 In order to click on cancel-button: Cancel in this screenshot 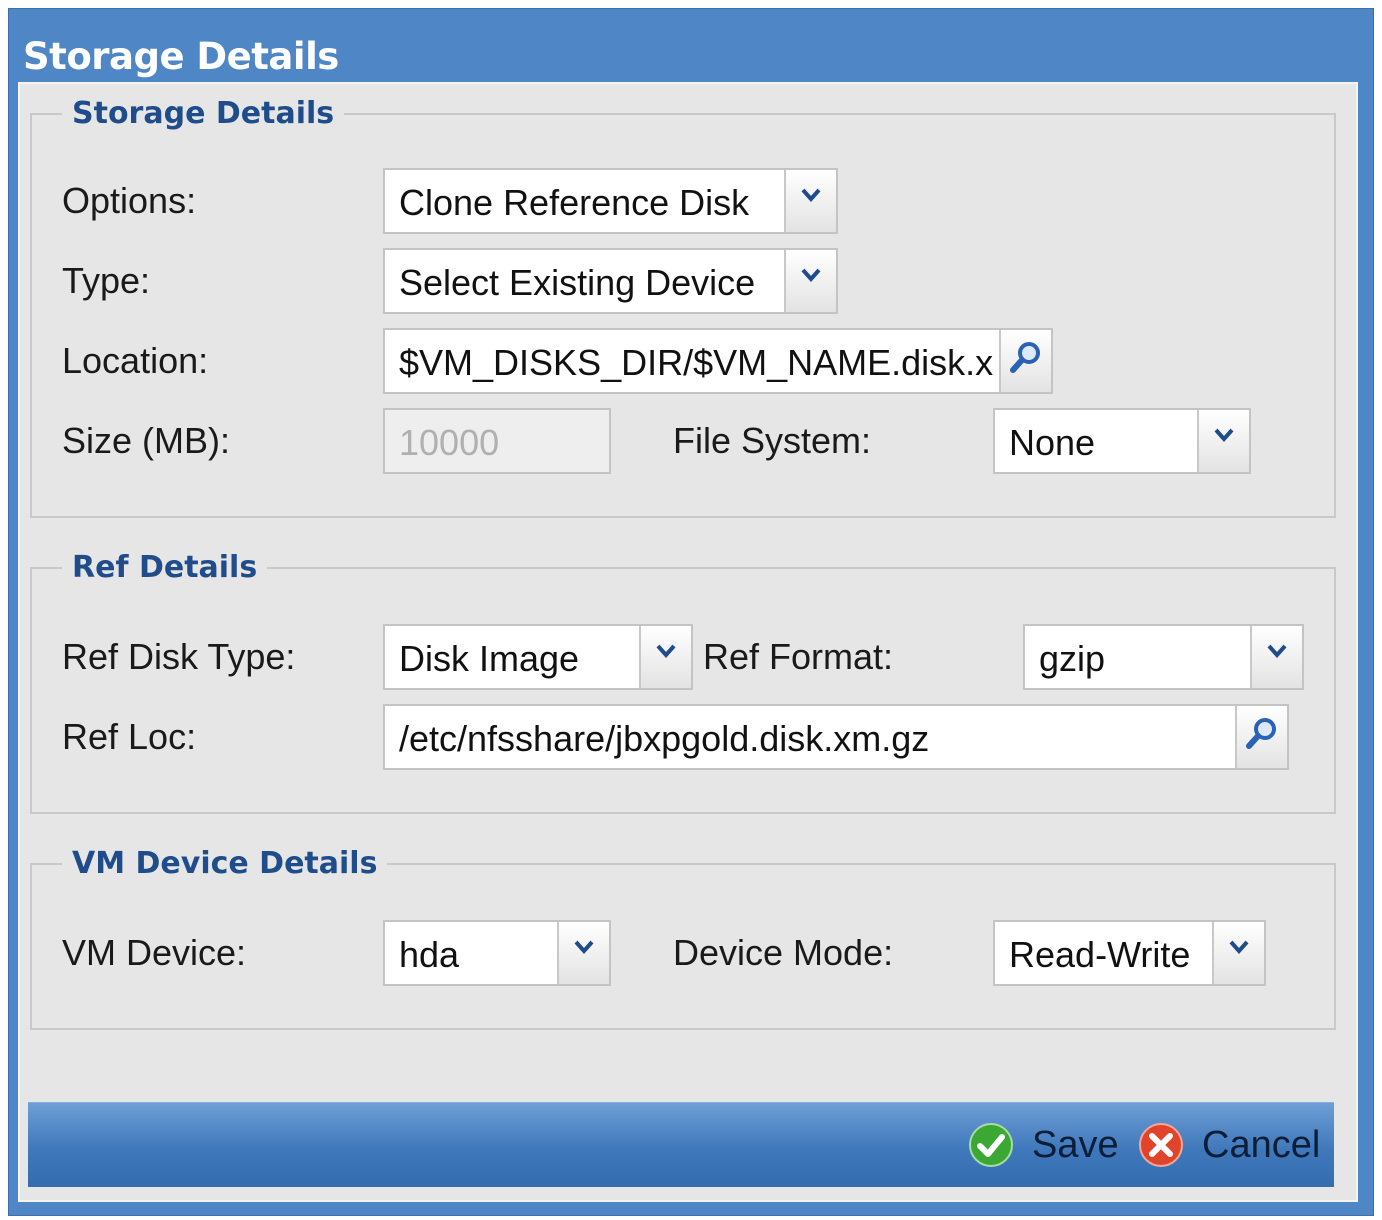, I will do `click(1229, 1145)`.